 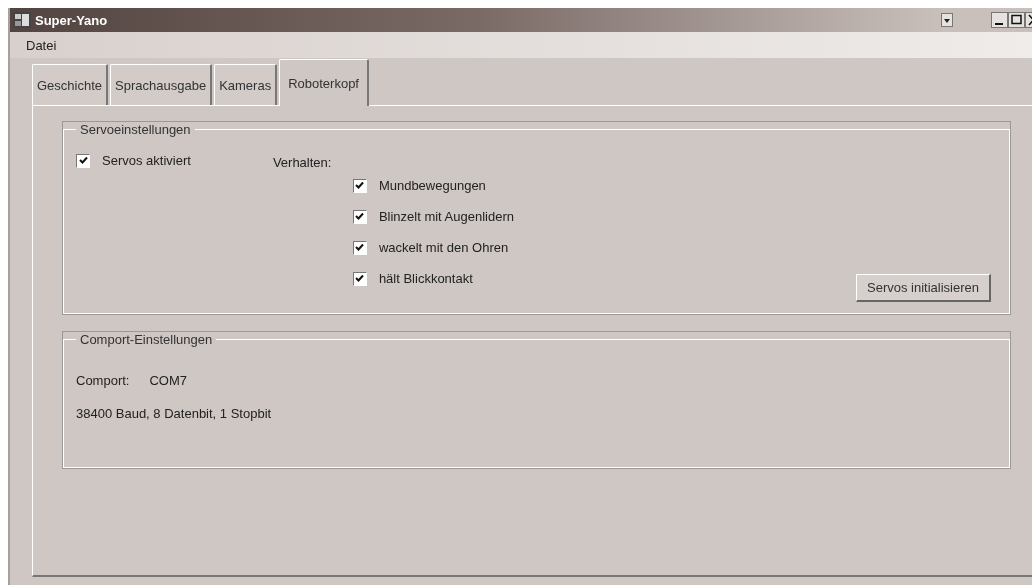 What do you see at coordinates (135, 129) in the screenshot?
I see `group-title: Servoeinstellungen` at bounding box center [135, 129].